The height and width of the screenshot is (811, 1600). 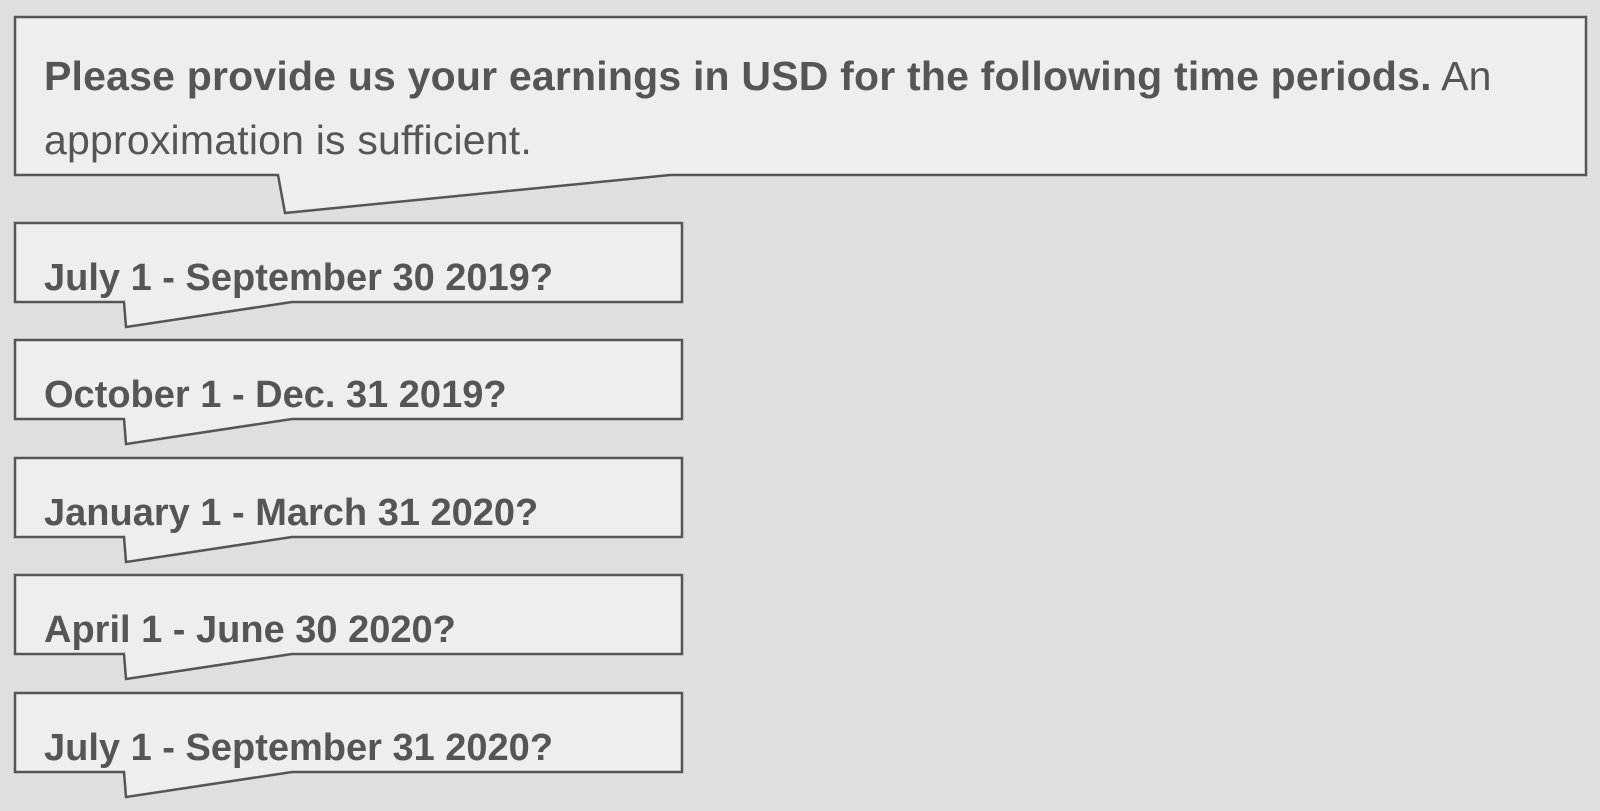 What do you see at coordinates (299, 278) in the screenshot?
I see `period-label-1: July 1 - September 30 2019?` at bounding box center [299, 278].